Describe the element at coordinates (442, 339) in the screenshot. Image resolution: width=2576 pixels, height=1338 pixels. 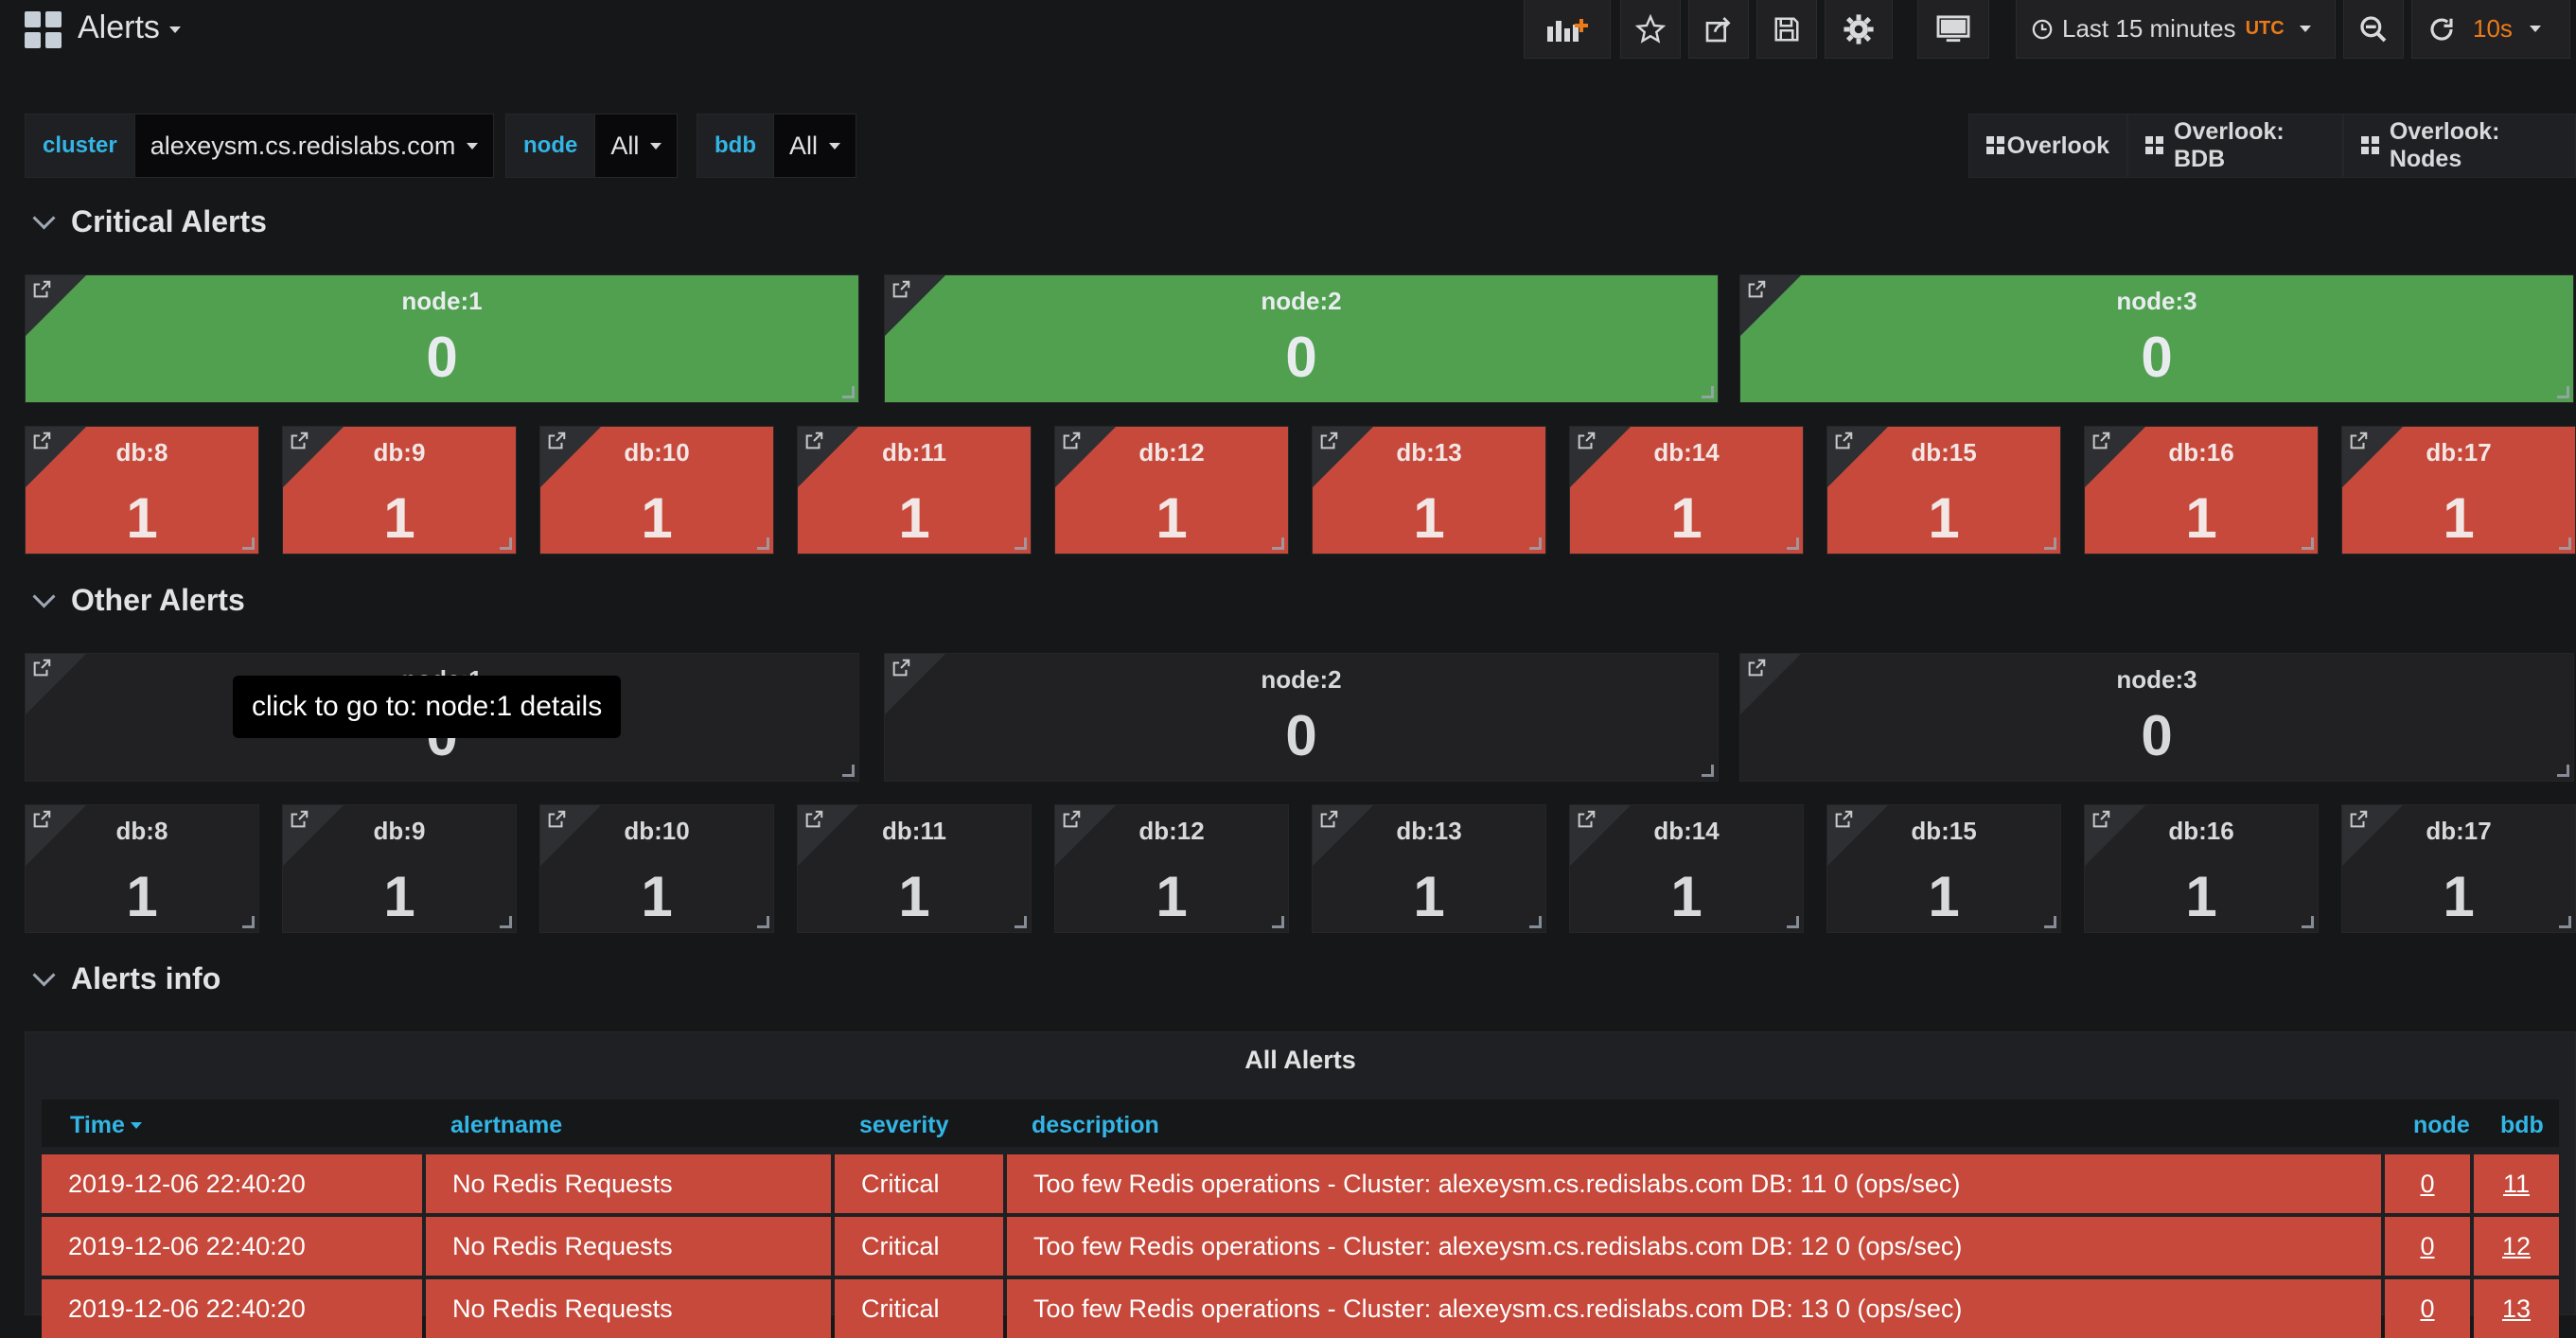
I see `stat-panel: node:1 0` at that location.